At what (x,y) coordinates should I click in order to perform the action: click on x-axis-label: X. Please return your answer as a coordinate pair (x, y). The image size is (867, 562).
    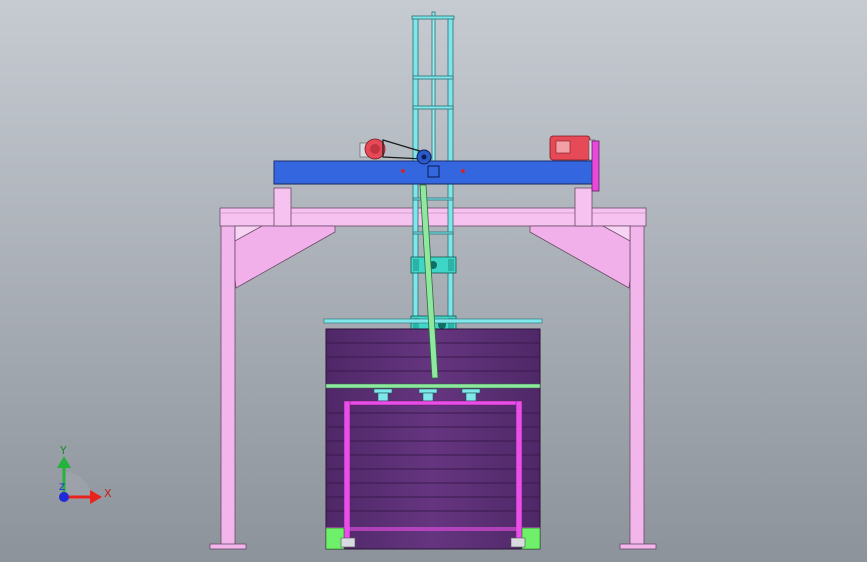
    Looking at the image, I should click on (108, 493).